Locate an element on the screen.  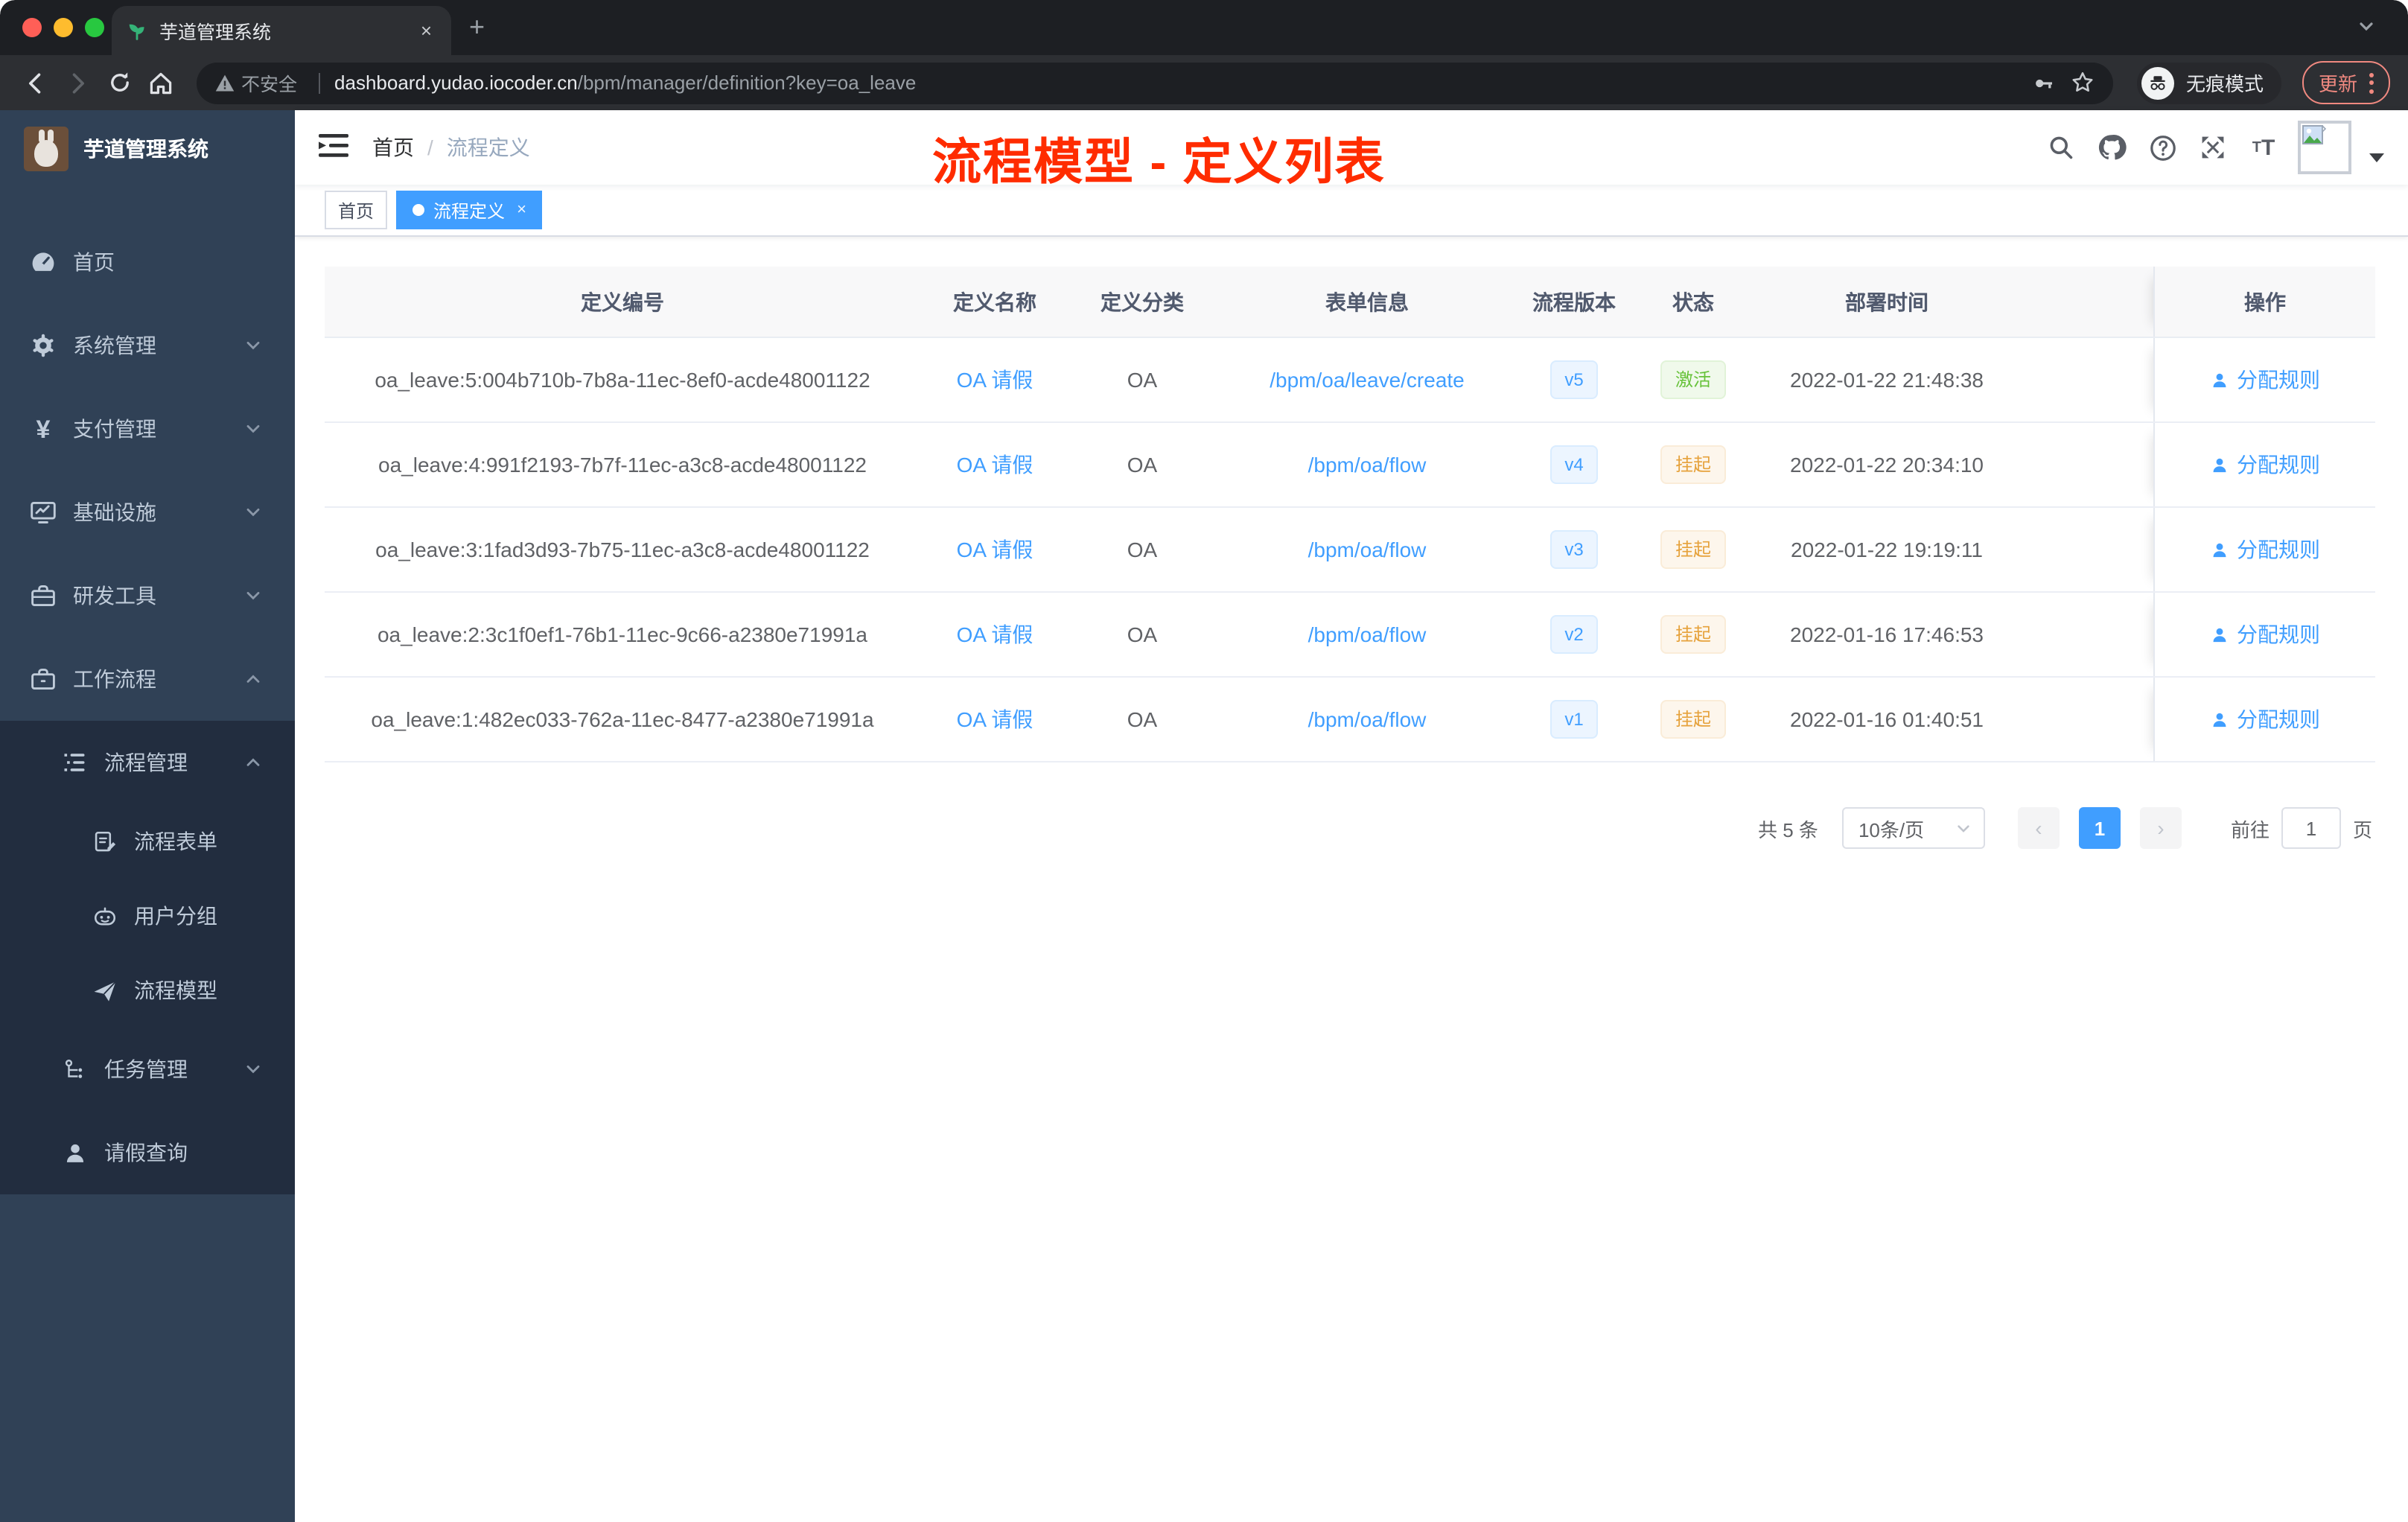
help-icon is located at coordinates (2162, 147).